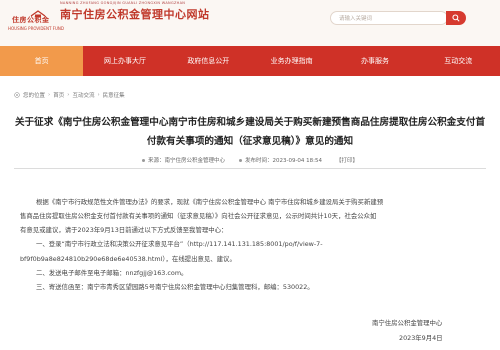 This screenshot has width=500, height=350. I want to click on logo-subtext: HOUSING PROVIDENT FUND, so click(36, 28).